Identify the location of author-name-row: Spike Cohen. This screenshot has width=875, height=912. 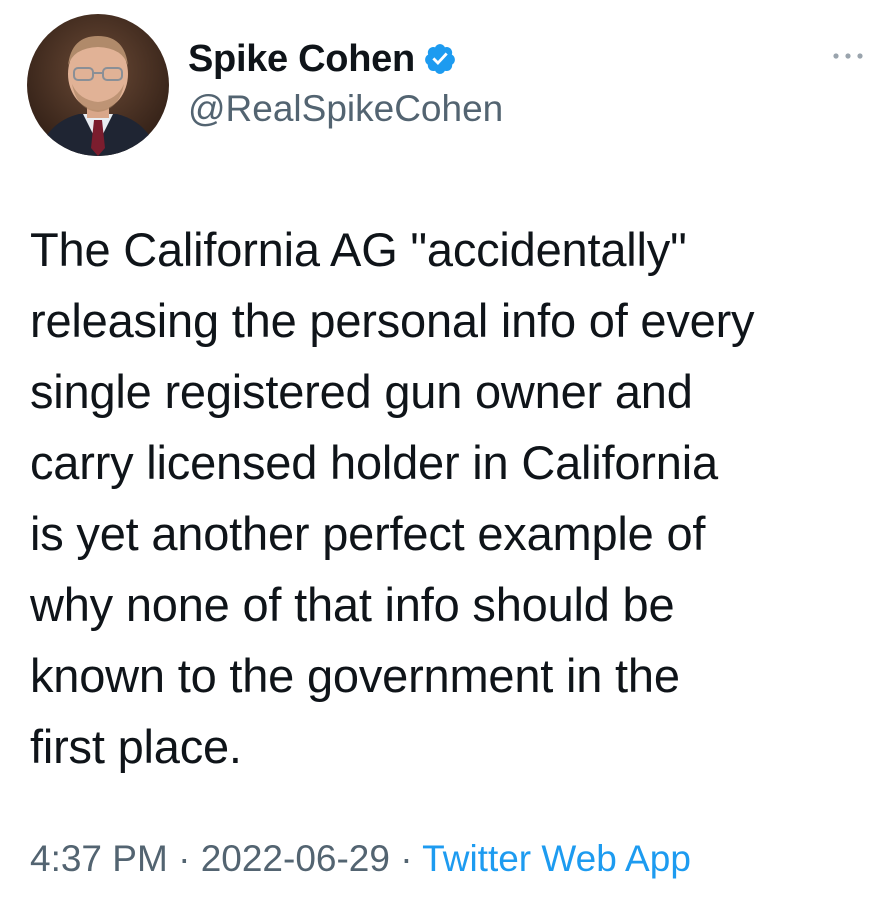
(322, 59).